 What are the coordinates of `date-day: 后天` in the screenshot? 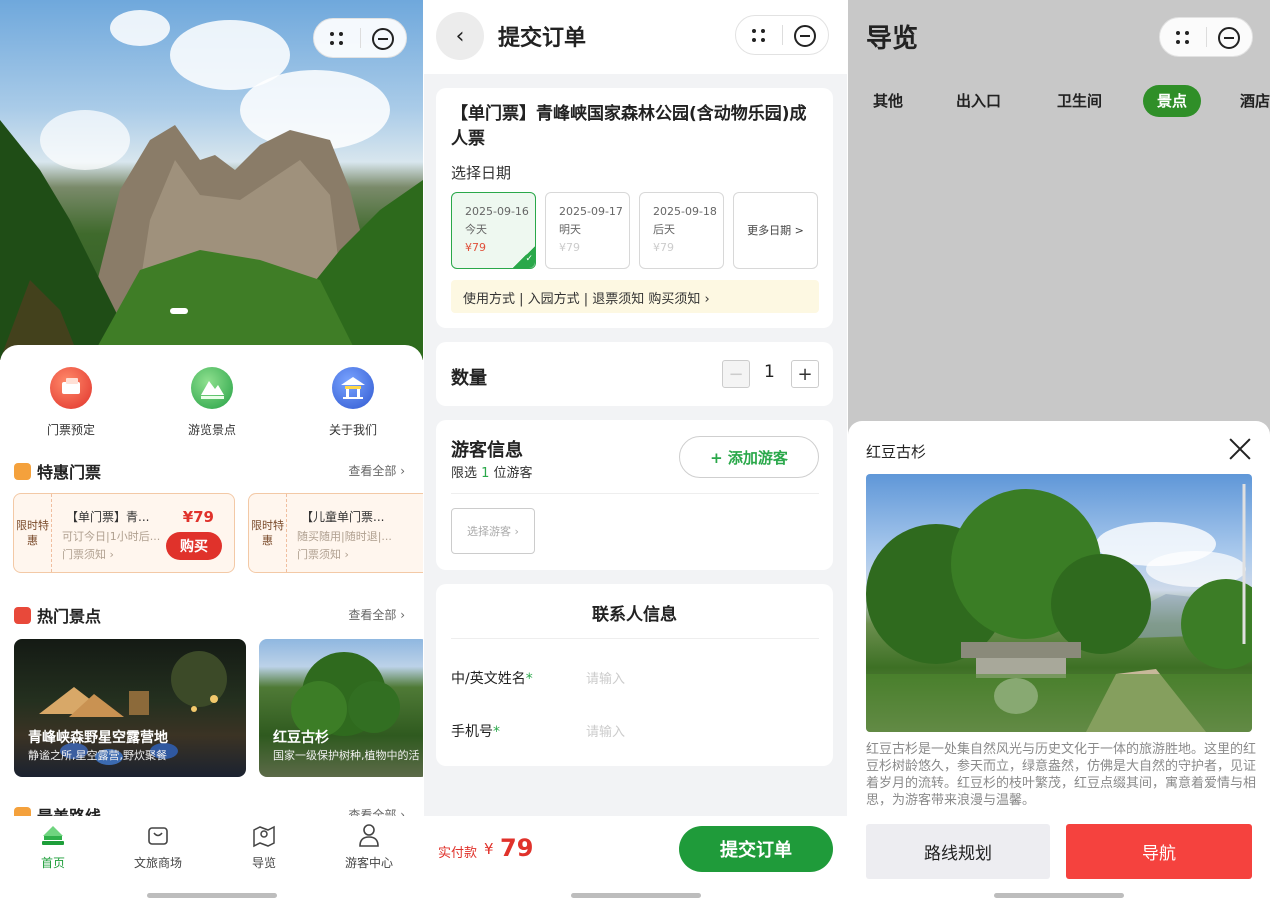 It's located at (664, 229).